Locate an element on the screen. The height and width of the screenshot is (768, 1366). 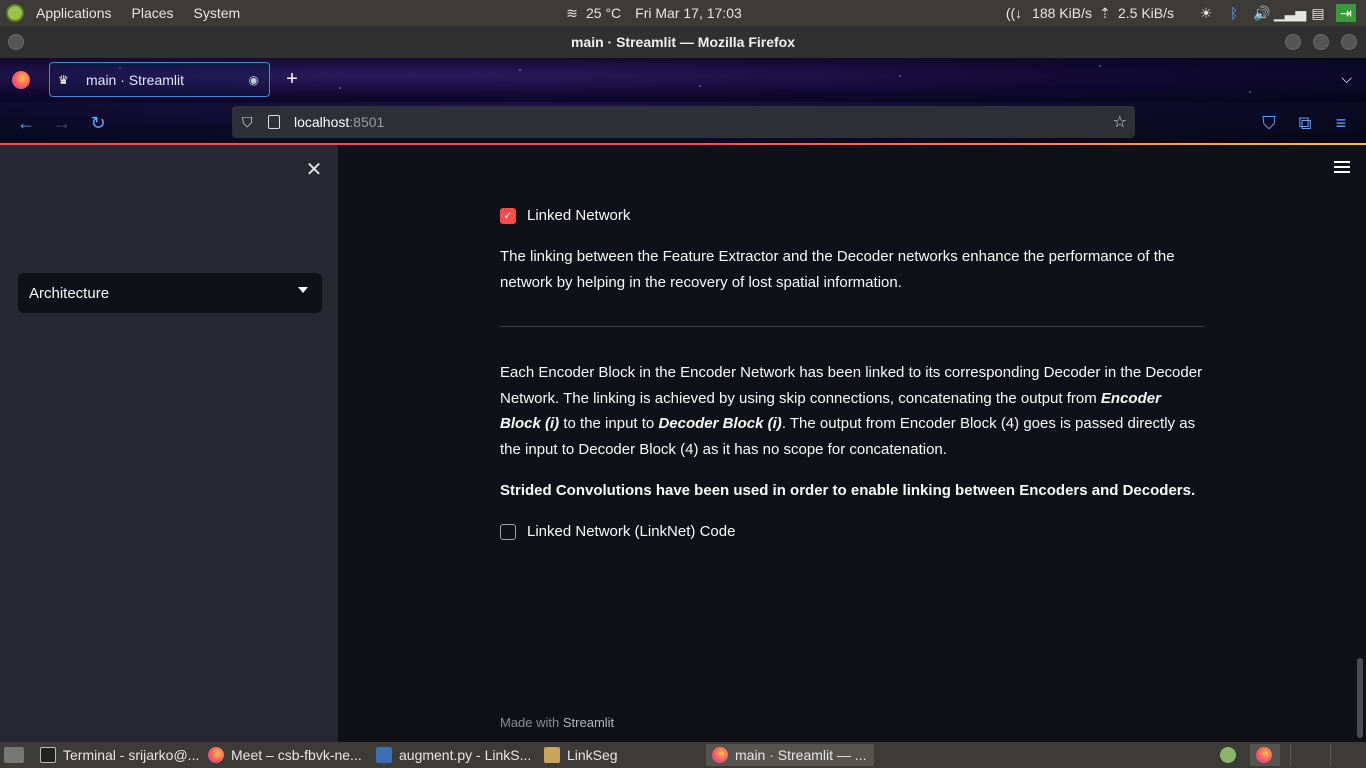
para-text-2: to the input to is located at coordinates (609, 423).